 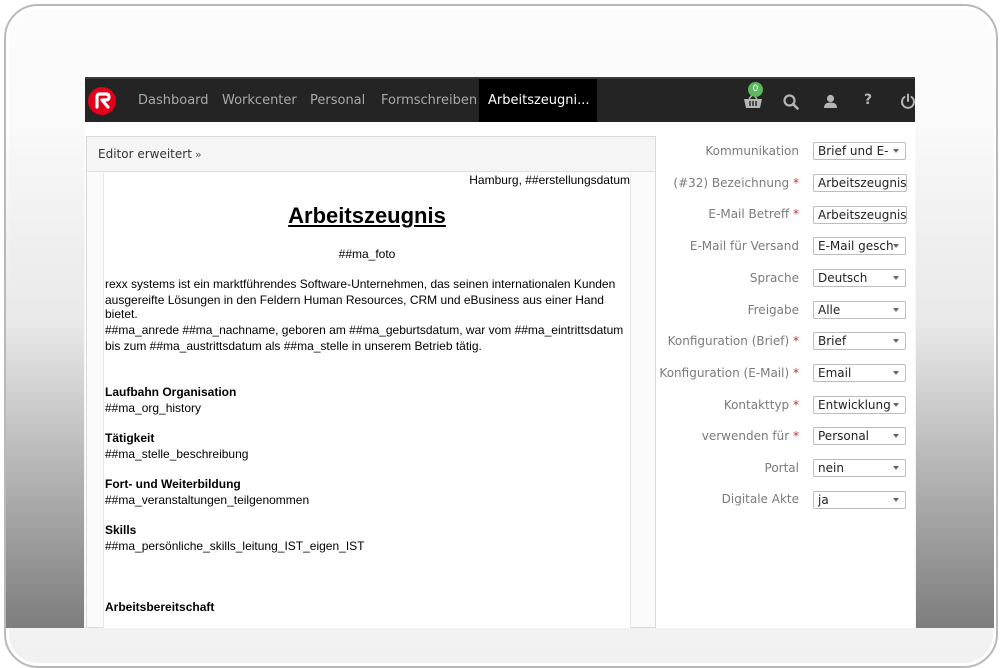 What do you see at coordinates (744, 246) in the screenshot?
I see `label-email-versand: E-Mail für Versand` at bounding box center [744, 246].